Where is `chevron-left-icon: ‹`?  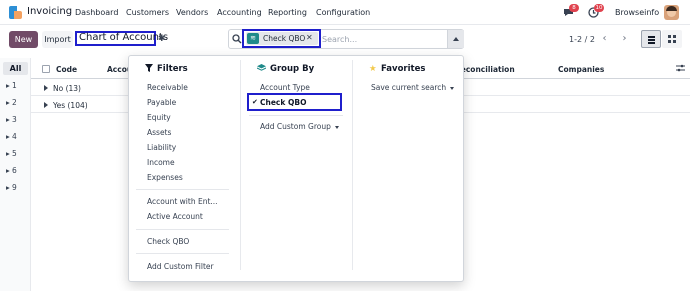 chevron-left-icon: ‹ is located at coordinates (604, 39).